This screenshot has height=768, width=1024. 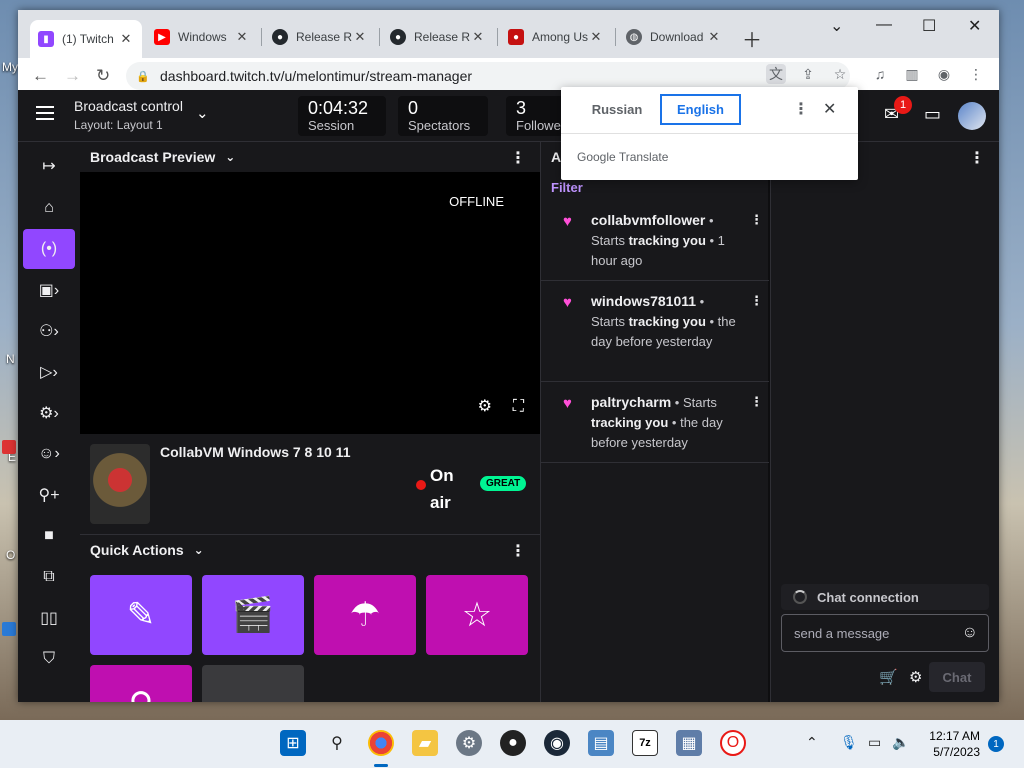 What do you see at coordinates (912, 74) in the screenshot?
I see `side-panel-icon: ▥` at bounding box center [912, 74].